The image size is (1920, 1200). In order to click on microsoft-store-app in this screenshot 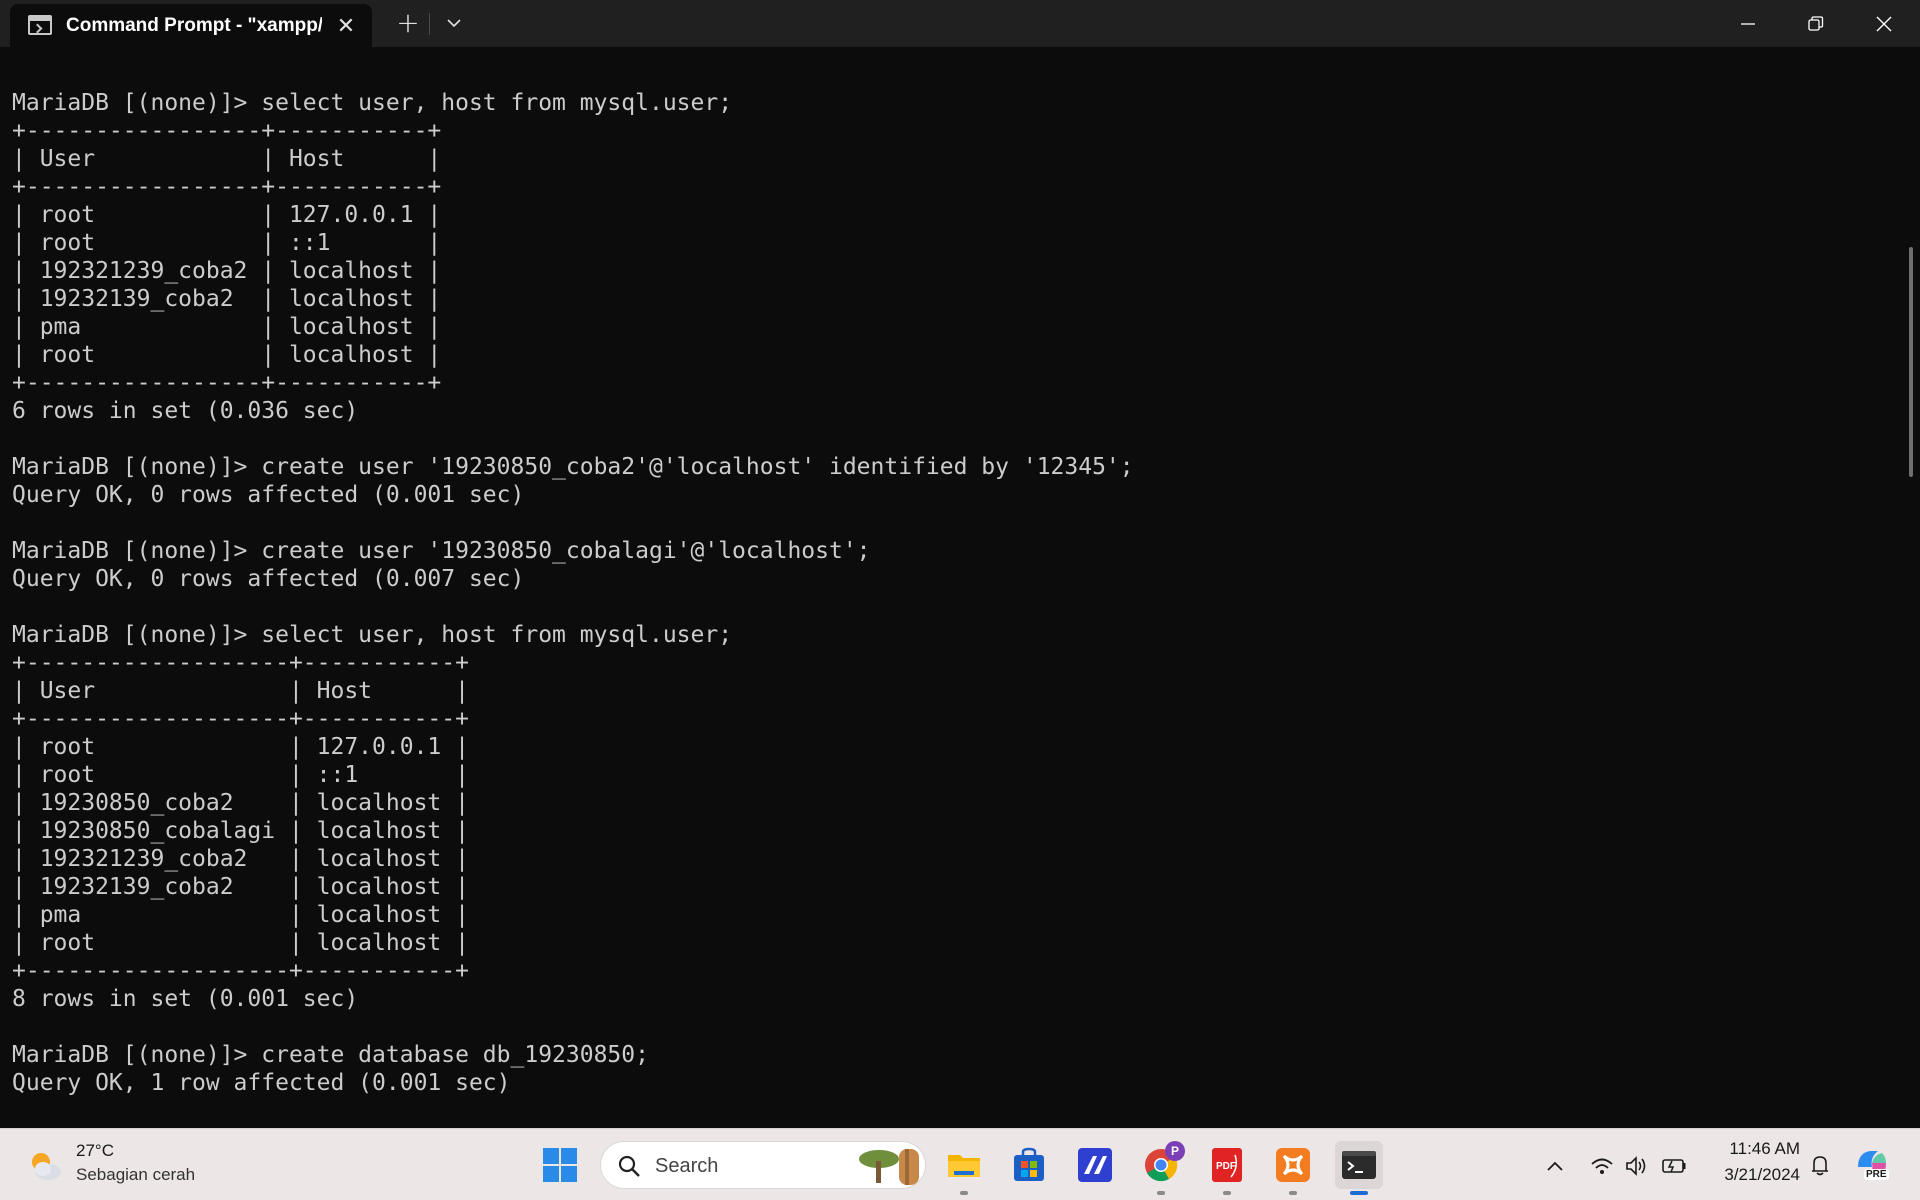, I will do `click(1029, 1165)`.